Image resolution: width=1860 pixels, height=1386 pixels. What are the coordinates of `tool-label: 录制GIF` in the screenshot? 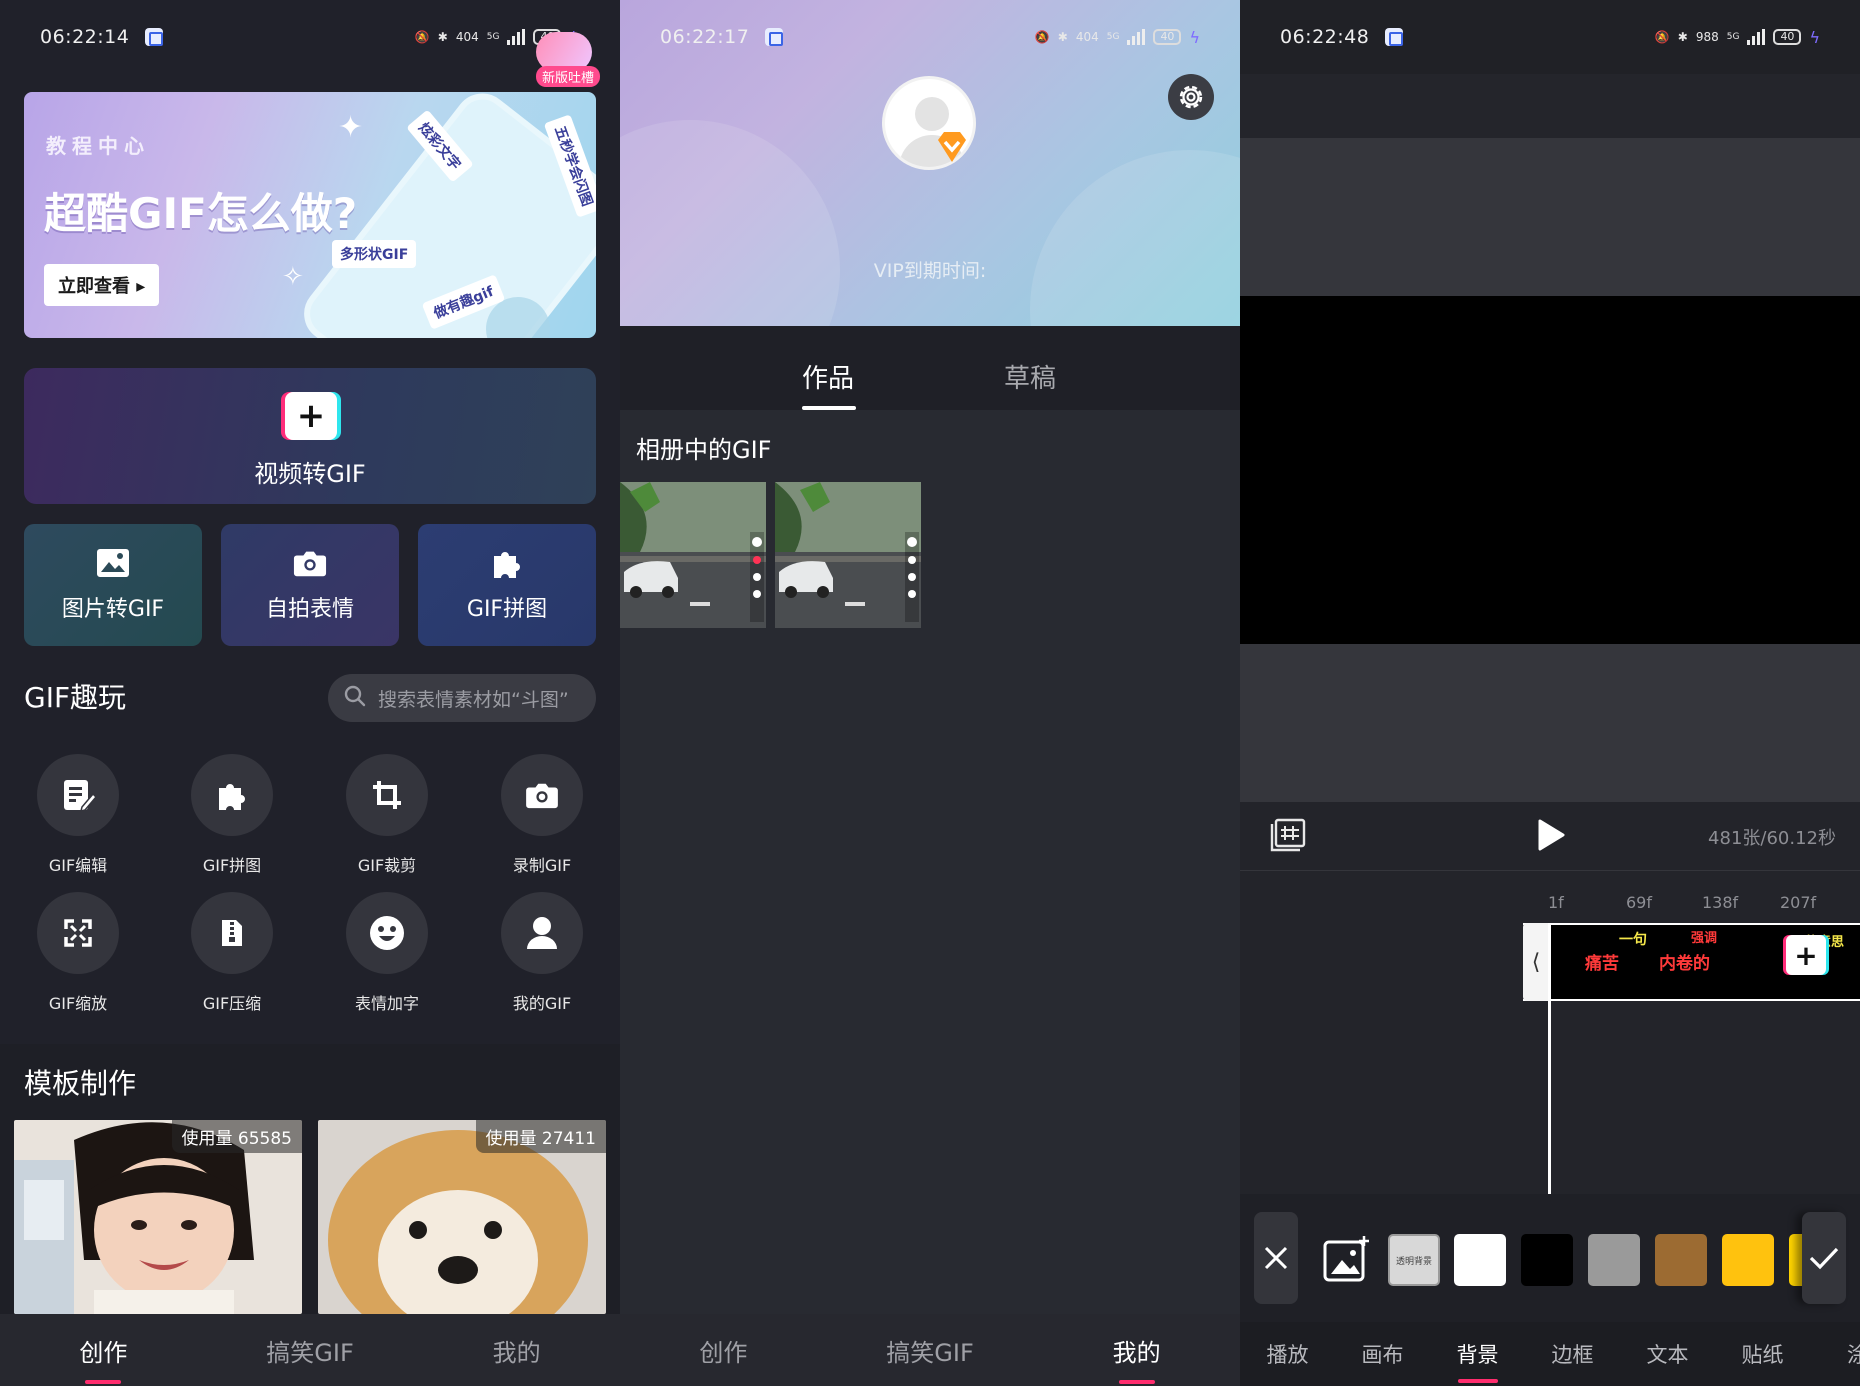 It's located at (542, 865).